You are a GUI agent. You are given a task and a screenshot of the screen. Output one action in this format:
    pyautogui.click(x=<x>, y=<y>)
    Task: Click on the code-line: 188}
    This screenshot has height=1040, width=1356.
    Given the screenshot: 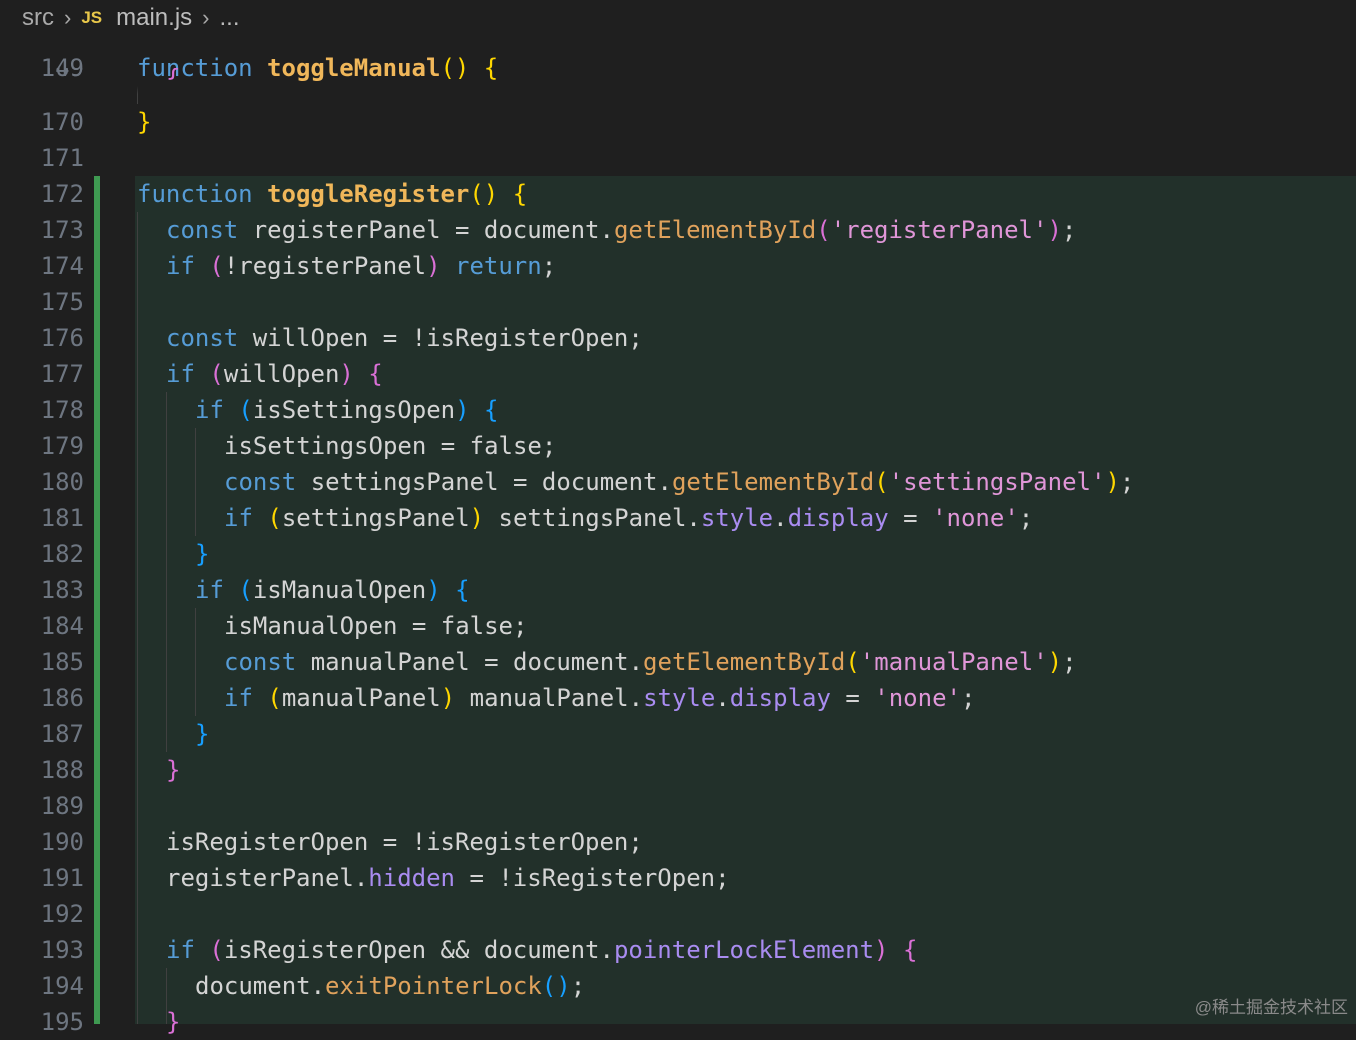 What is the action you would take?
    pyautogui.click(x=678, y=770)
    